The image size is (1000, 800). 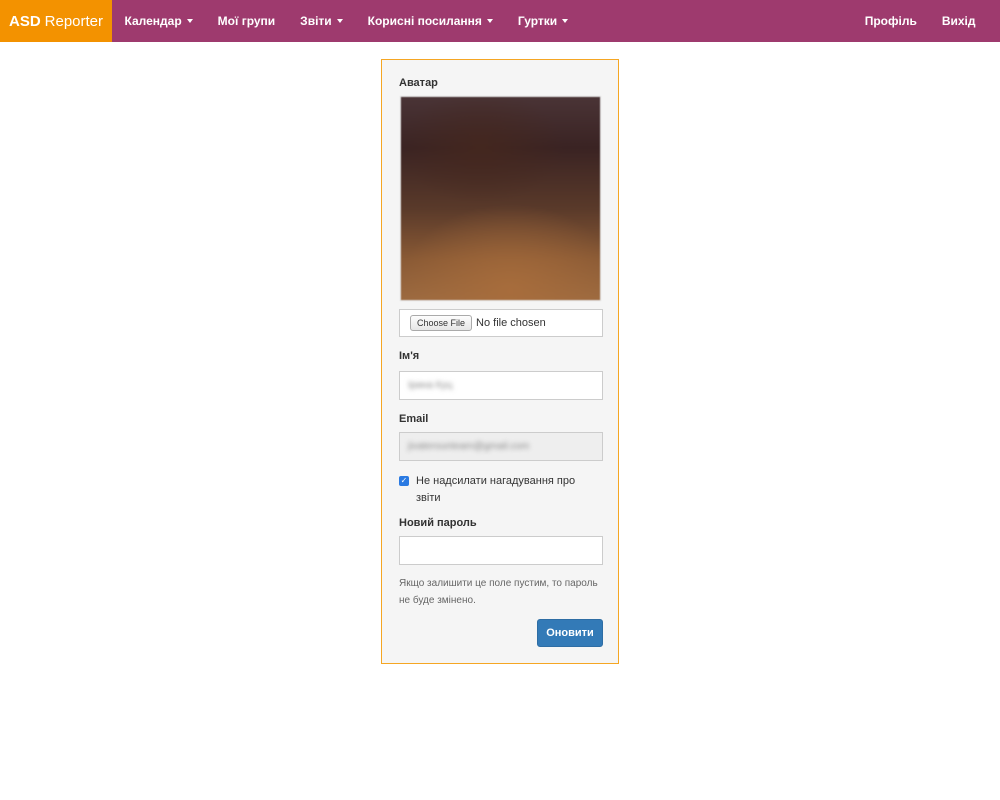 I want to click on update-button: Оновити, so click(x=570, y=633).